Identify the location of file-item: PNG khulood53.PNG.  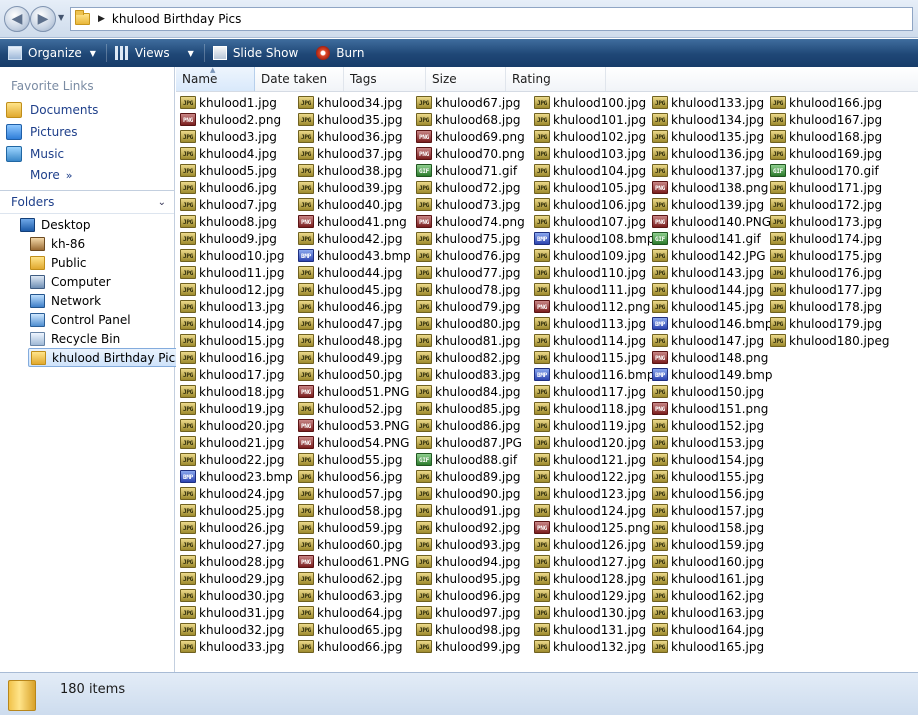
(353, 425).